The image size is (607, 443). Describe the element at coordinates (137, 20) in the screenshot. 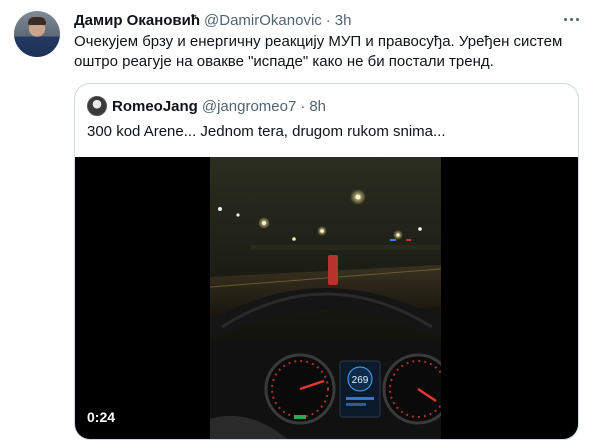

I see `author-name: Дамир Окановић` at that location.